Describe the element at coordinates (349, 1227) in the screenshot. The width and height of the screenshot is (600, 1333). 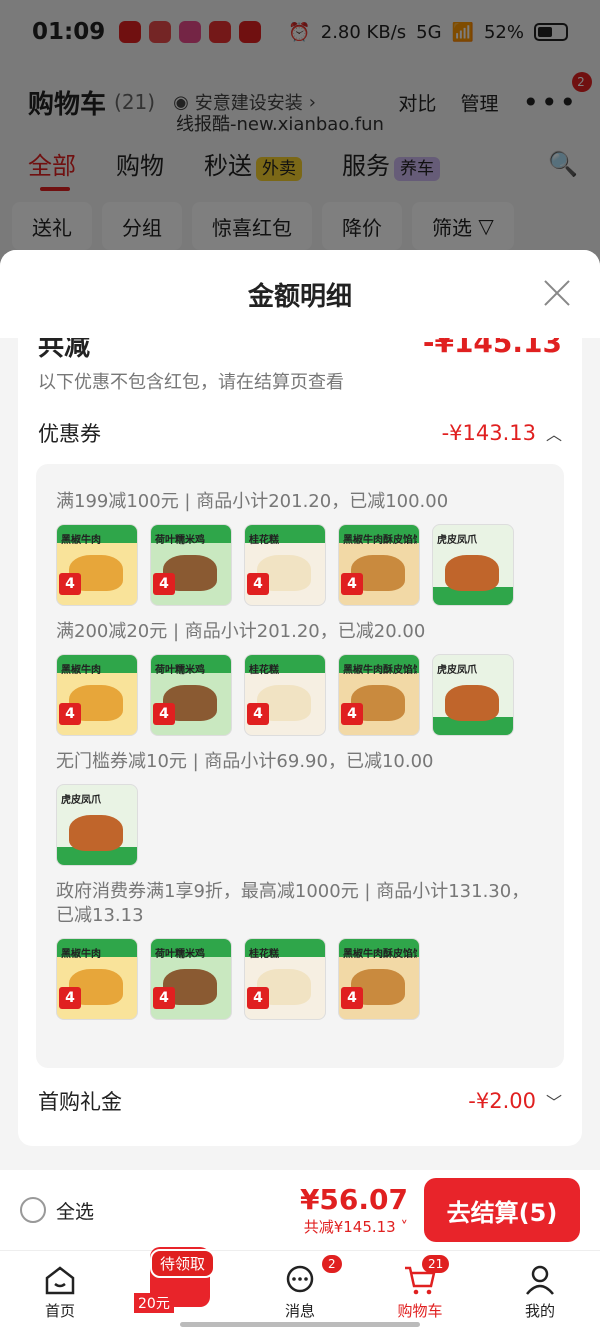
I see `total-discount-text: 共减¥145.13` at that location.